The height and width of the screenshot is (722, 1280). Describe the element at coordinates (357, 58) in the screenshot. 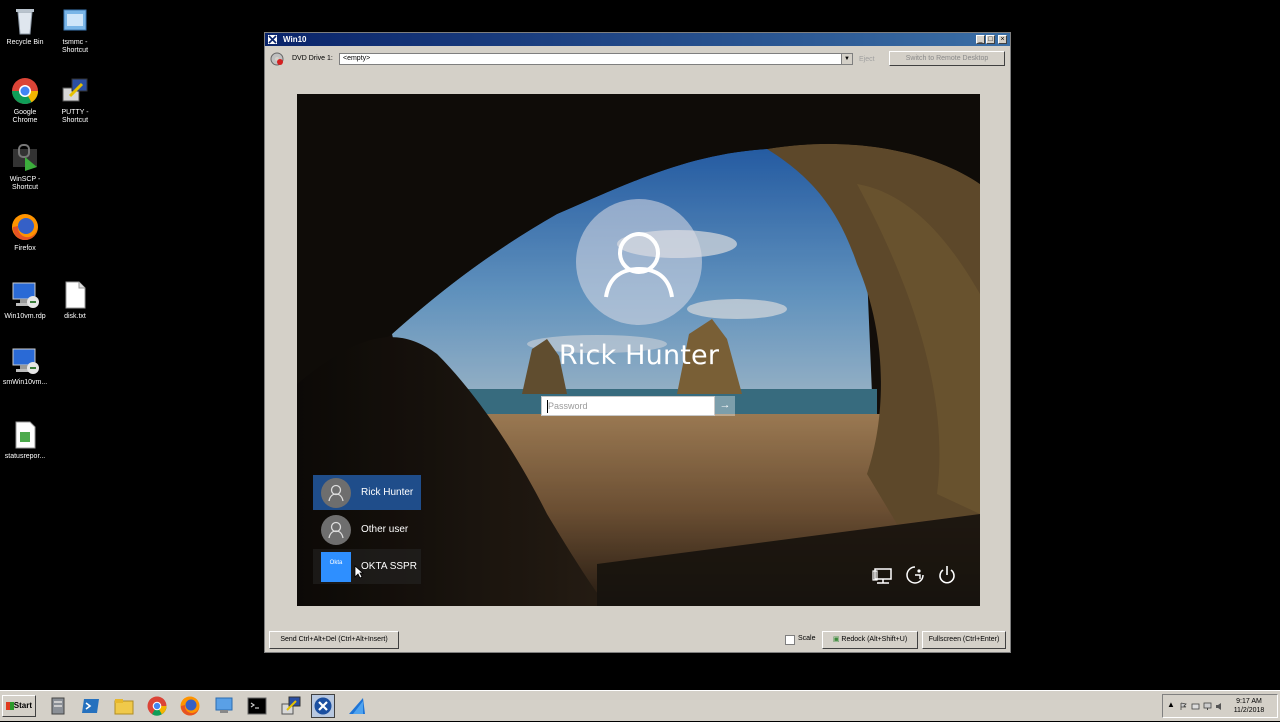

I see `dvd-drive-value: <empty>` at that location.